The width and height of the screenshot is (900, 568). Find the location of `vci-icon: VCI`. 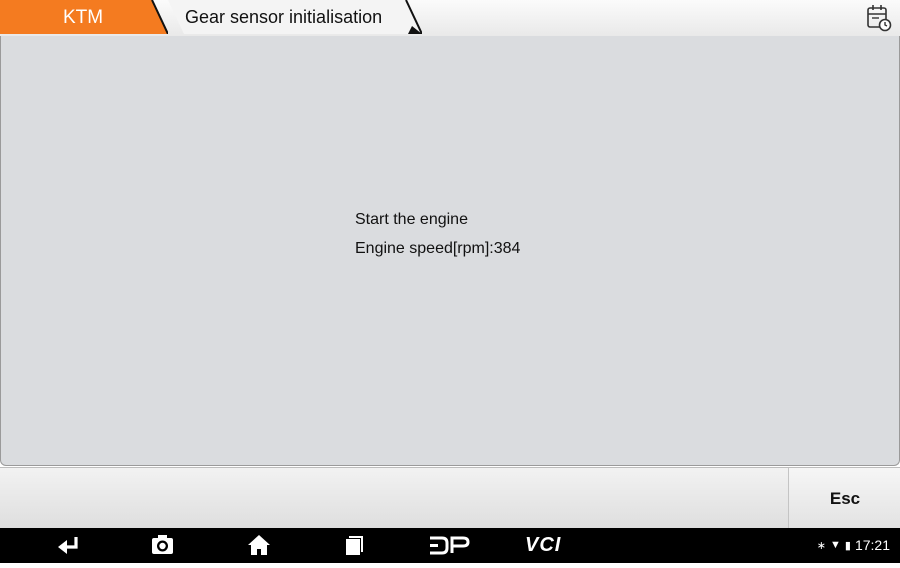

vci-icon: VCI is located at coordinates (546, 545).